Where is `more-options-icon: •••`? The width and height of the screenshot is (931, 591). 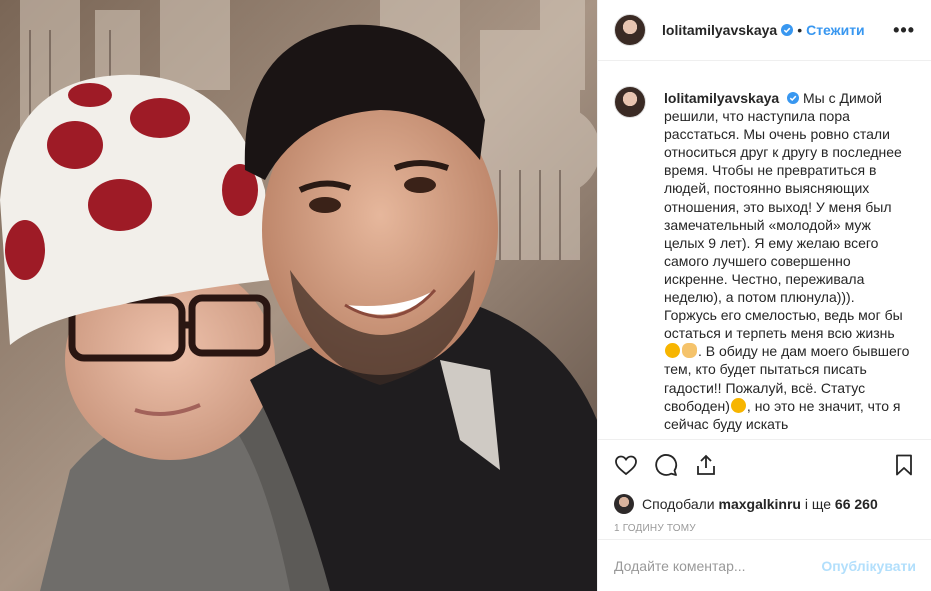 more-options-icon: ••• is located at coordinates (904, 30).